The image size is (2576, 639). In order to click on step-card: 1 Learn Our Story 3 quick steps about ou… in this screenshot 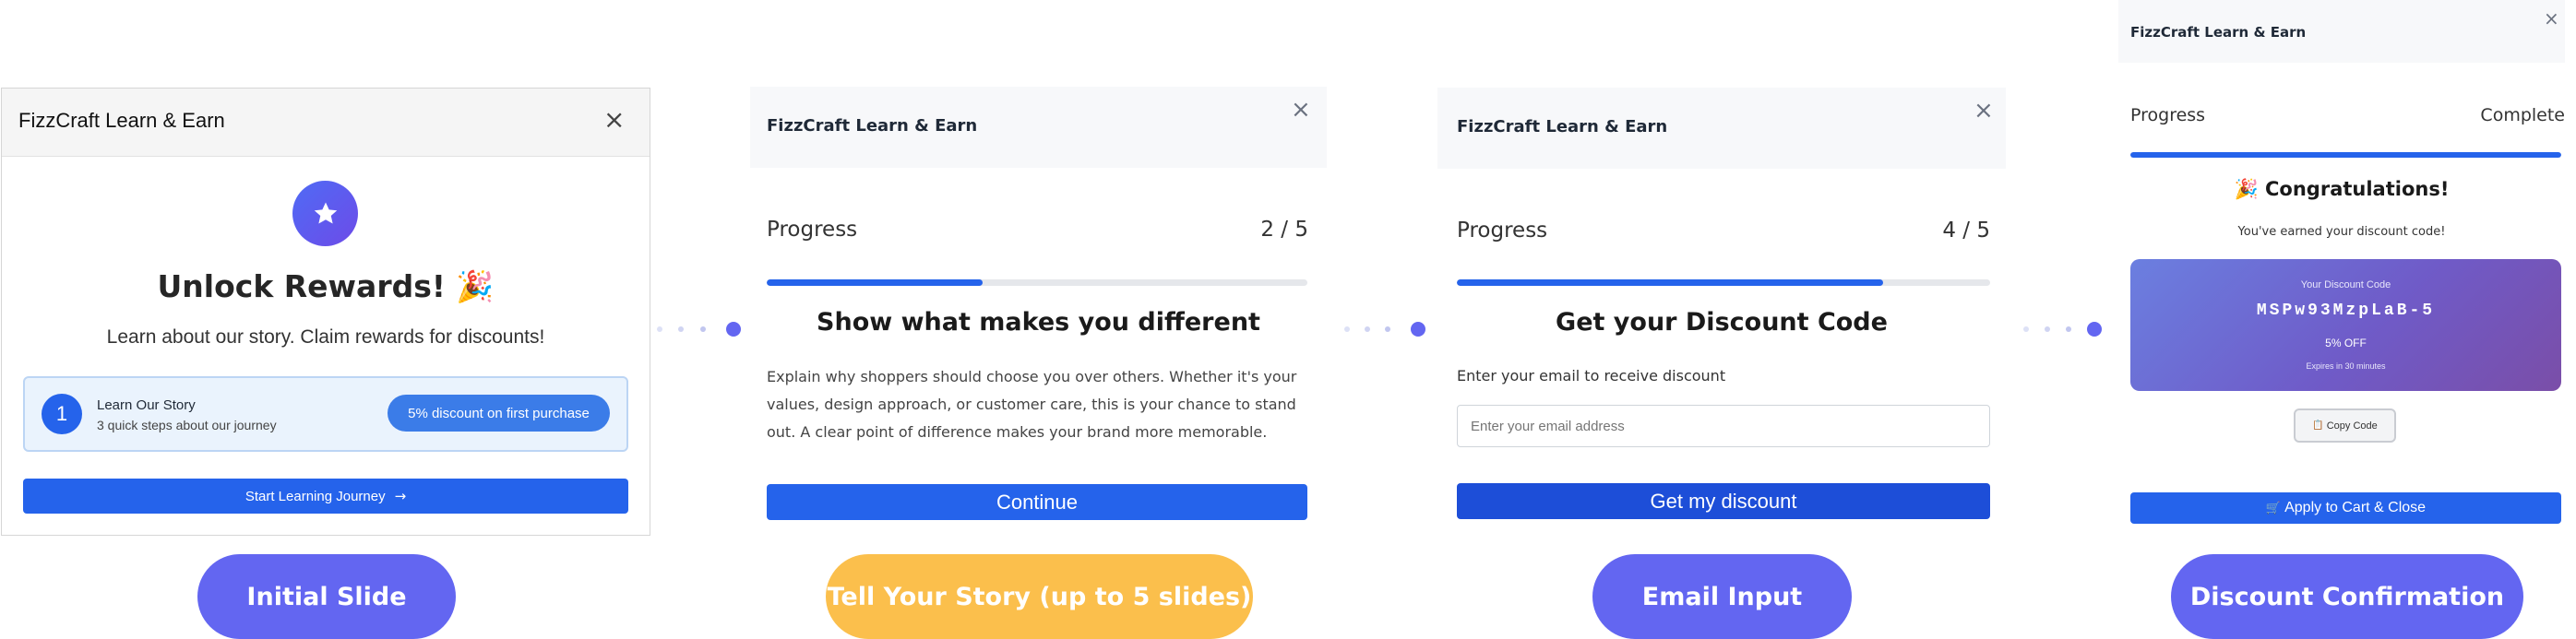, I will do `click(325, 414)`.